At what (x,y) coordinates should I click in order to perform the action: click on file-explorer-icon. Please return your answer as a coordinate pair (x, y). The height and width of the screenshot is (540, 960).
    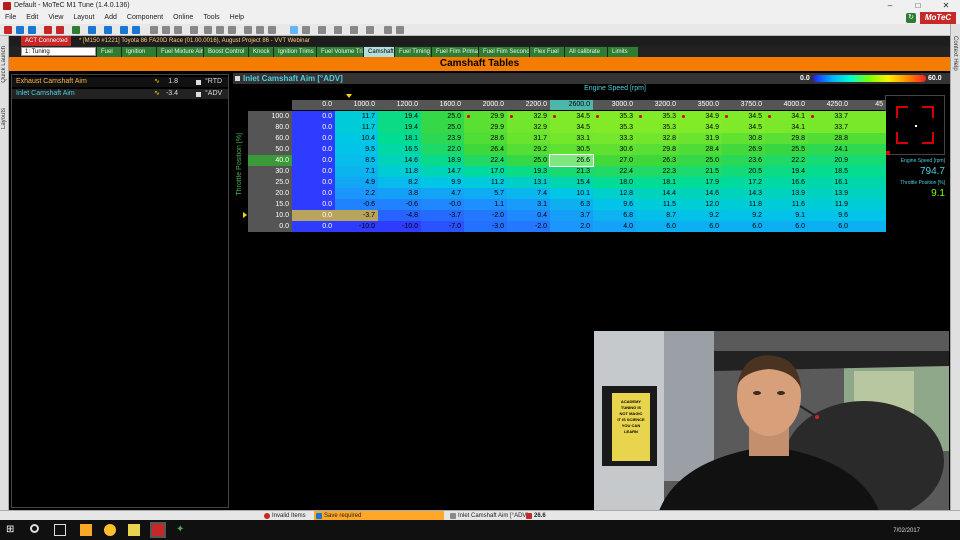
    Looking at the image, I should click on (86, 530).